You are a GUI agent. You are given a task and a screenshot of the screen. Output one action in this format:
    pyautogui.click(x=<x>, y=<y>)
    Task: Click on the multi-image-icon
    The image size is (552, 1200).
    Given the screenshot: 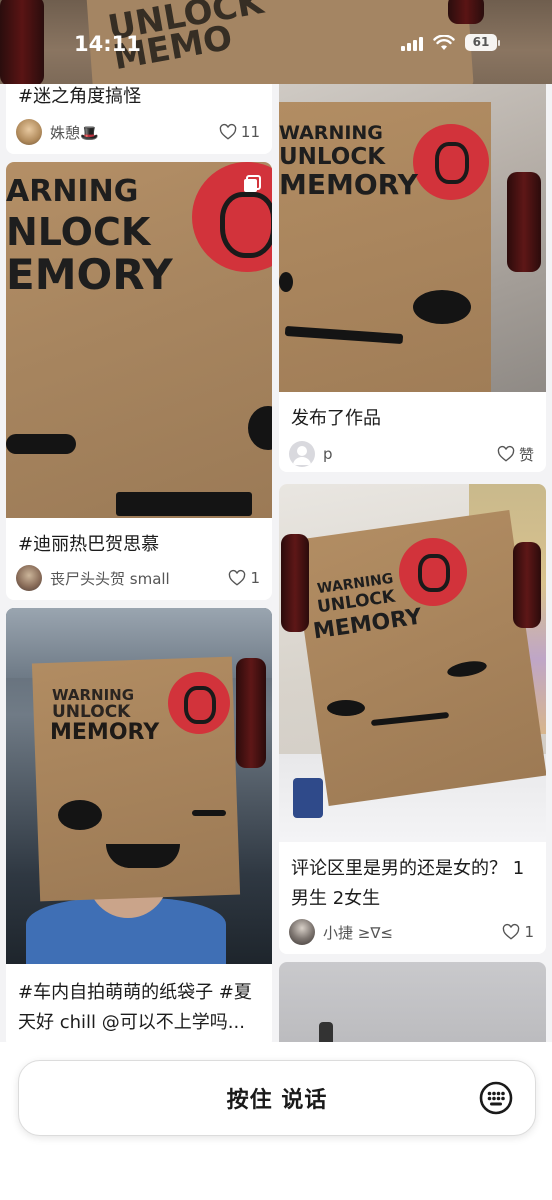 What is the action you would take?
    pyautogui.click(x=252, y=183)
    